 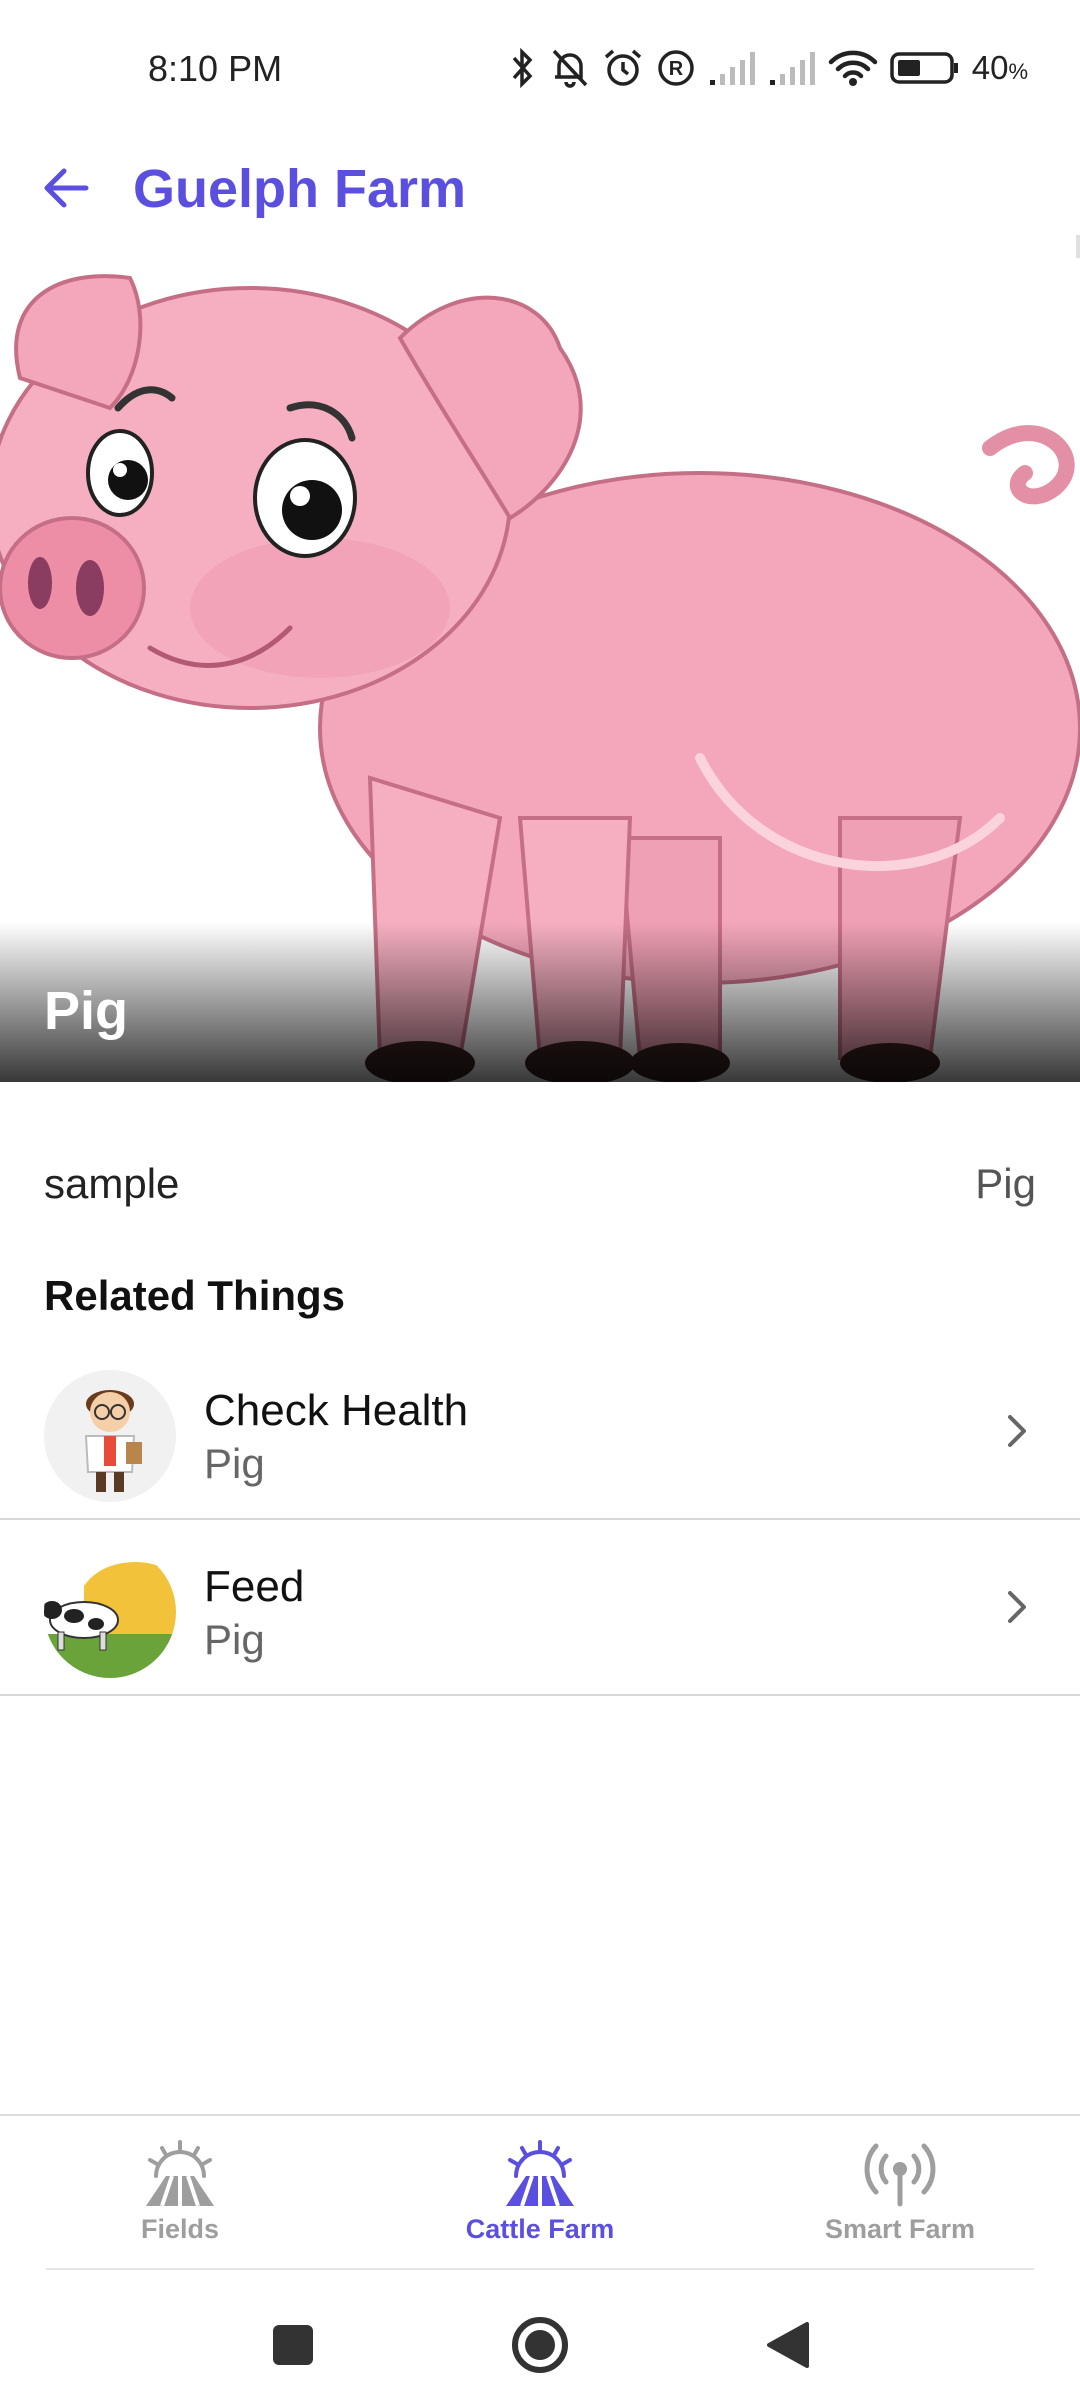 I want to click on bluetooth-icon, so click(x=522, y=68).